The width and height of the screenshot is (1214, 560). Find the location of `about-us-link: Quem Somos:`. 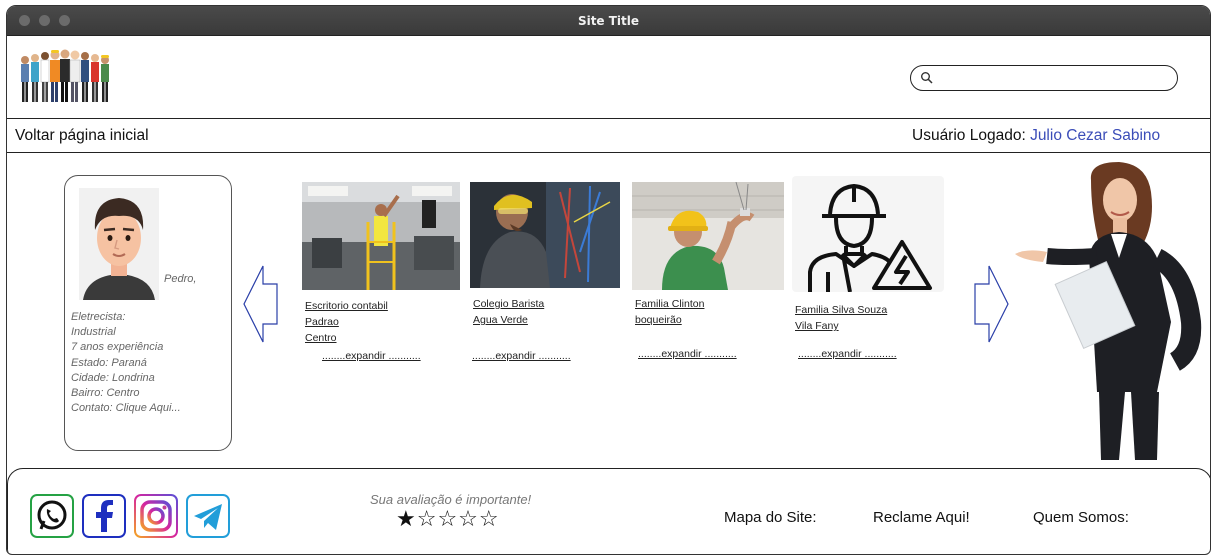

about-us-link: Quem Somos: is located at coordinates (1081, 517).